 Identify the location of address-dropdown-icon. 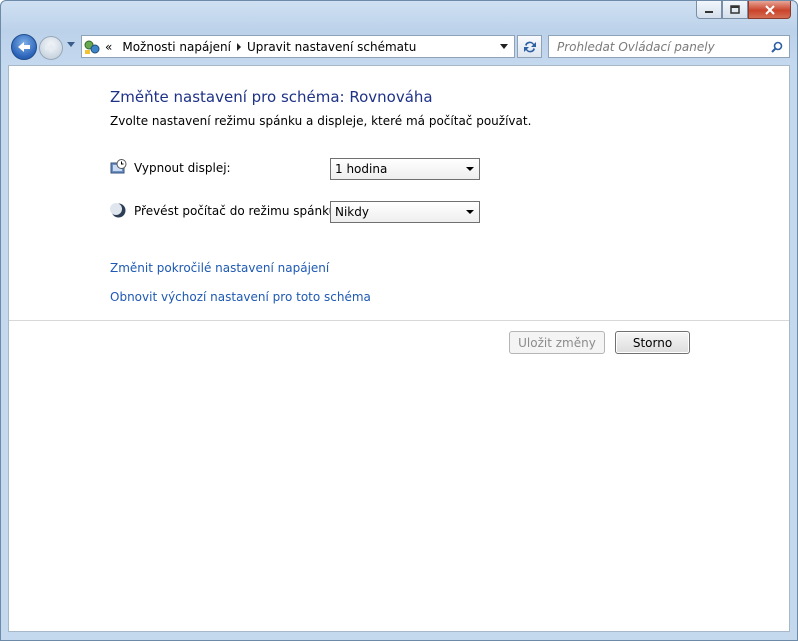
(504, 46).